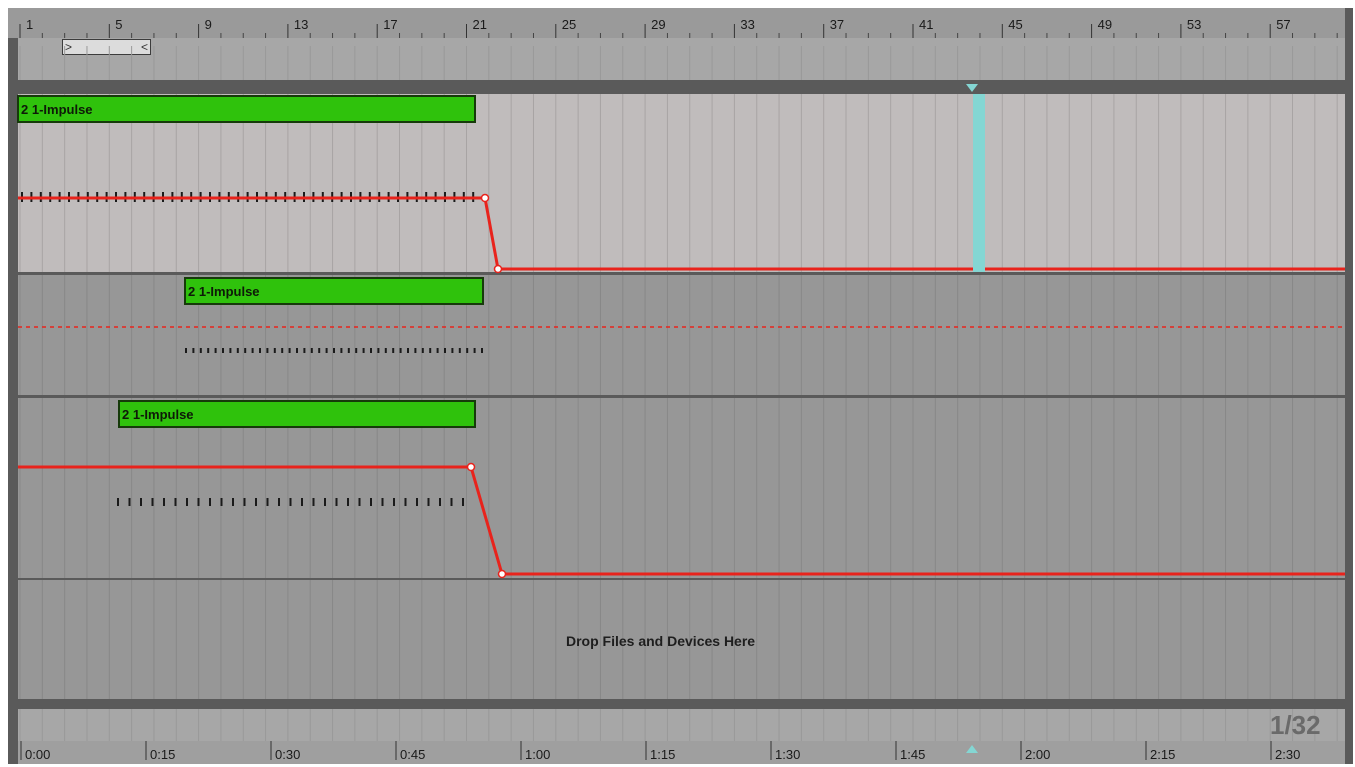  Describe the element at coordinates (1295, 725) in the screenshot. I see `grid-zoom-indicator: 1/32` at that location.